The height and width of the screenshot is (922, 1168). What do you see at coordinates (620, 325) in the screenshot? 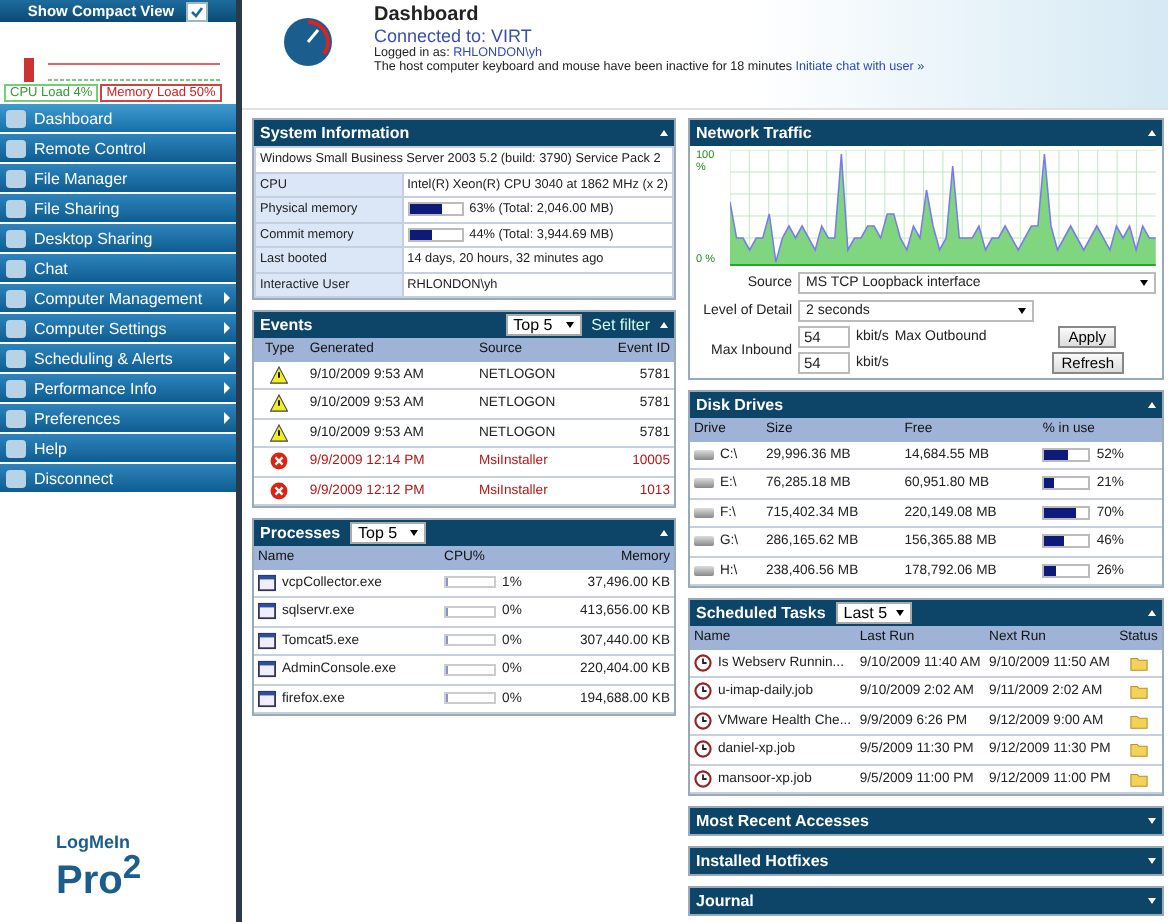
I see `set-filter-link: Set filter` at bounding box center [620, 325].